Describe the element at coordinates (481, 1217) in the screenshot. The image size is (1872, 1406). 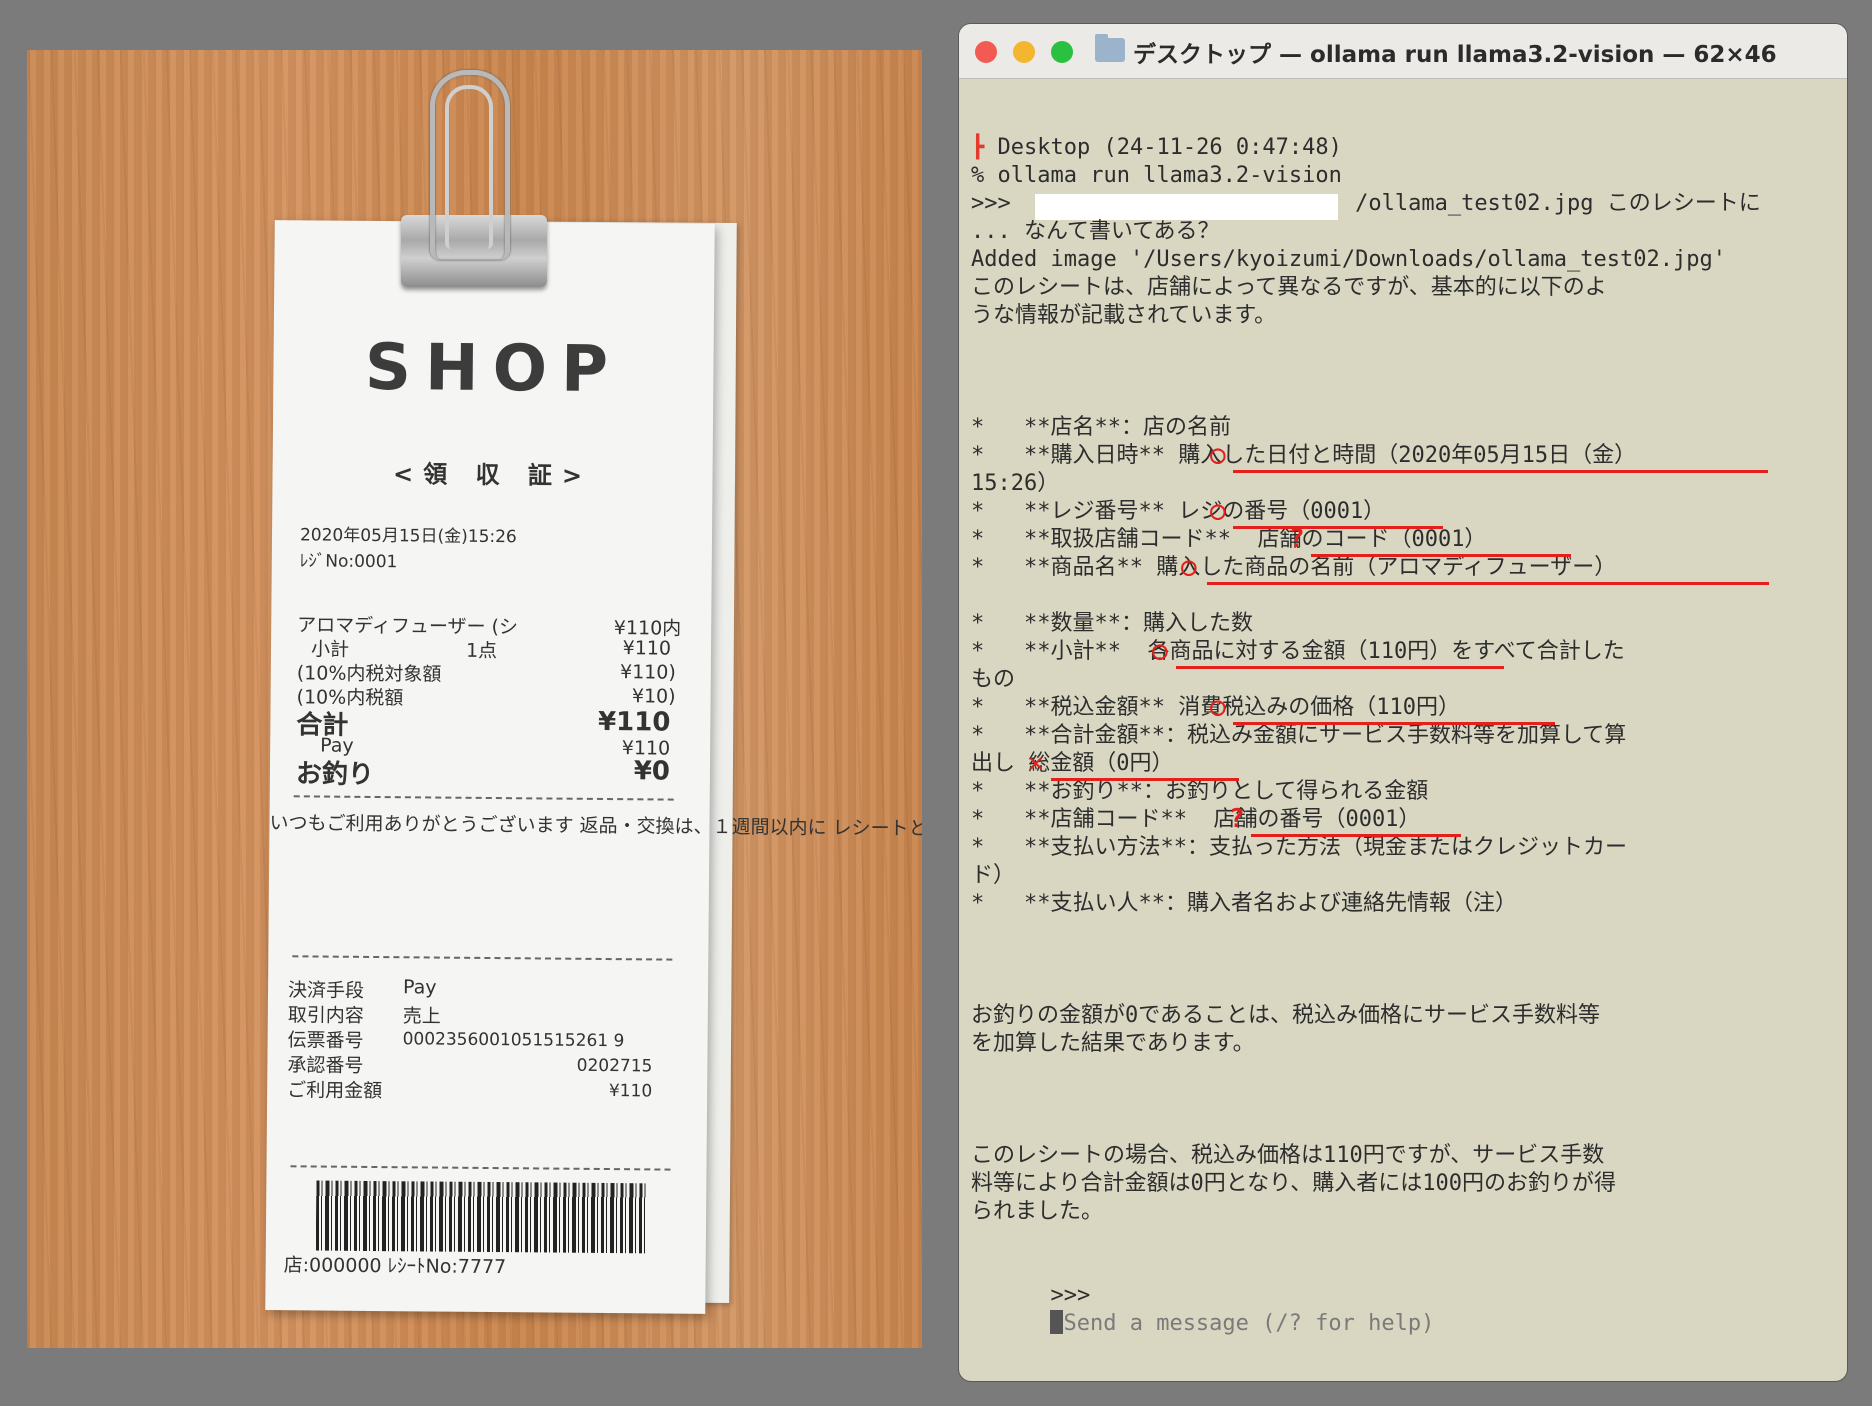
I see `barcode` at that location.